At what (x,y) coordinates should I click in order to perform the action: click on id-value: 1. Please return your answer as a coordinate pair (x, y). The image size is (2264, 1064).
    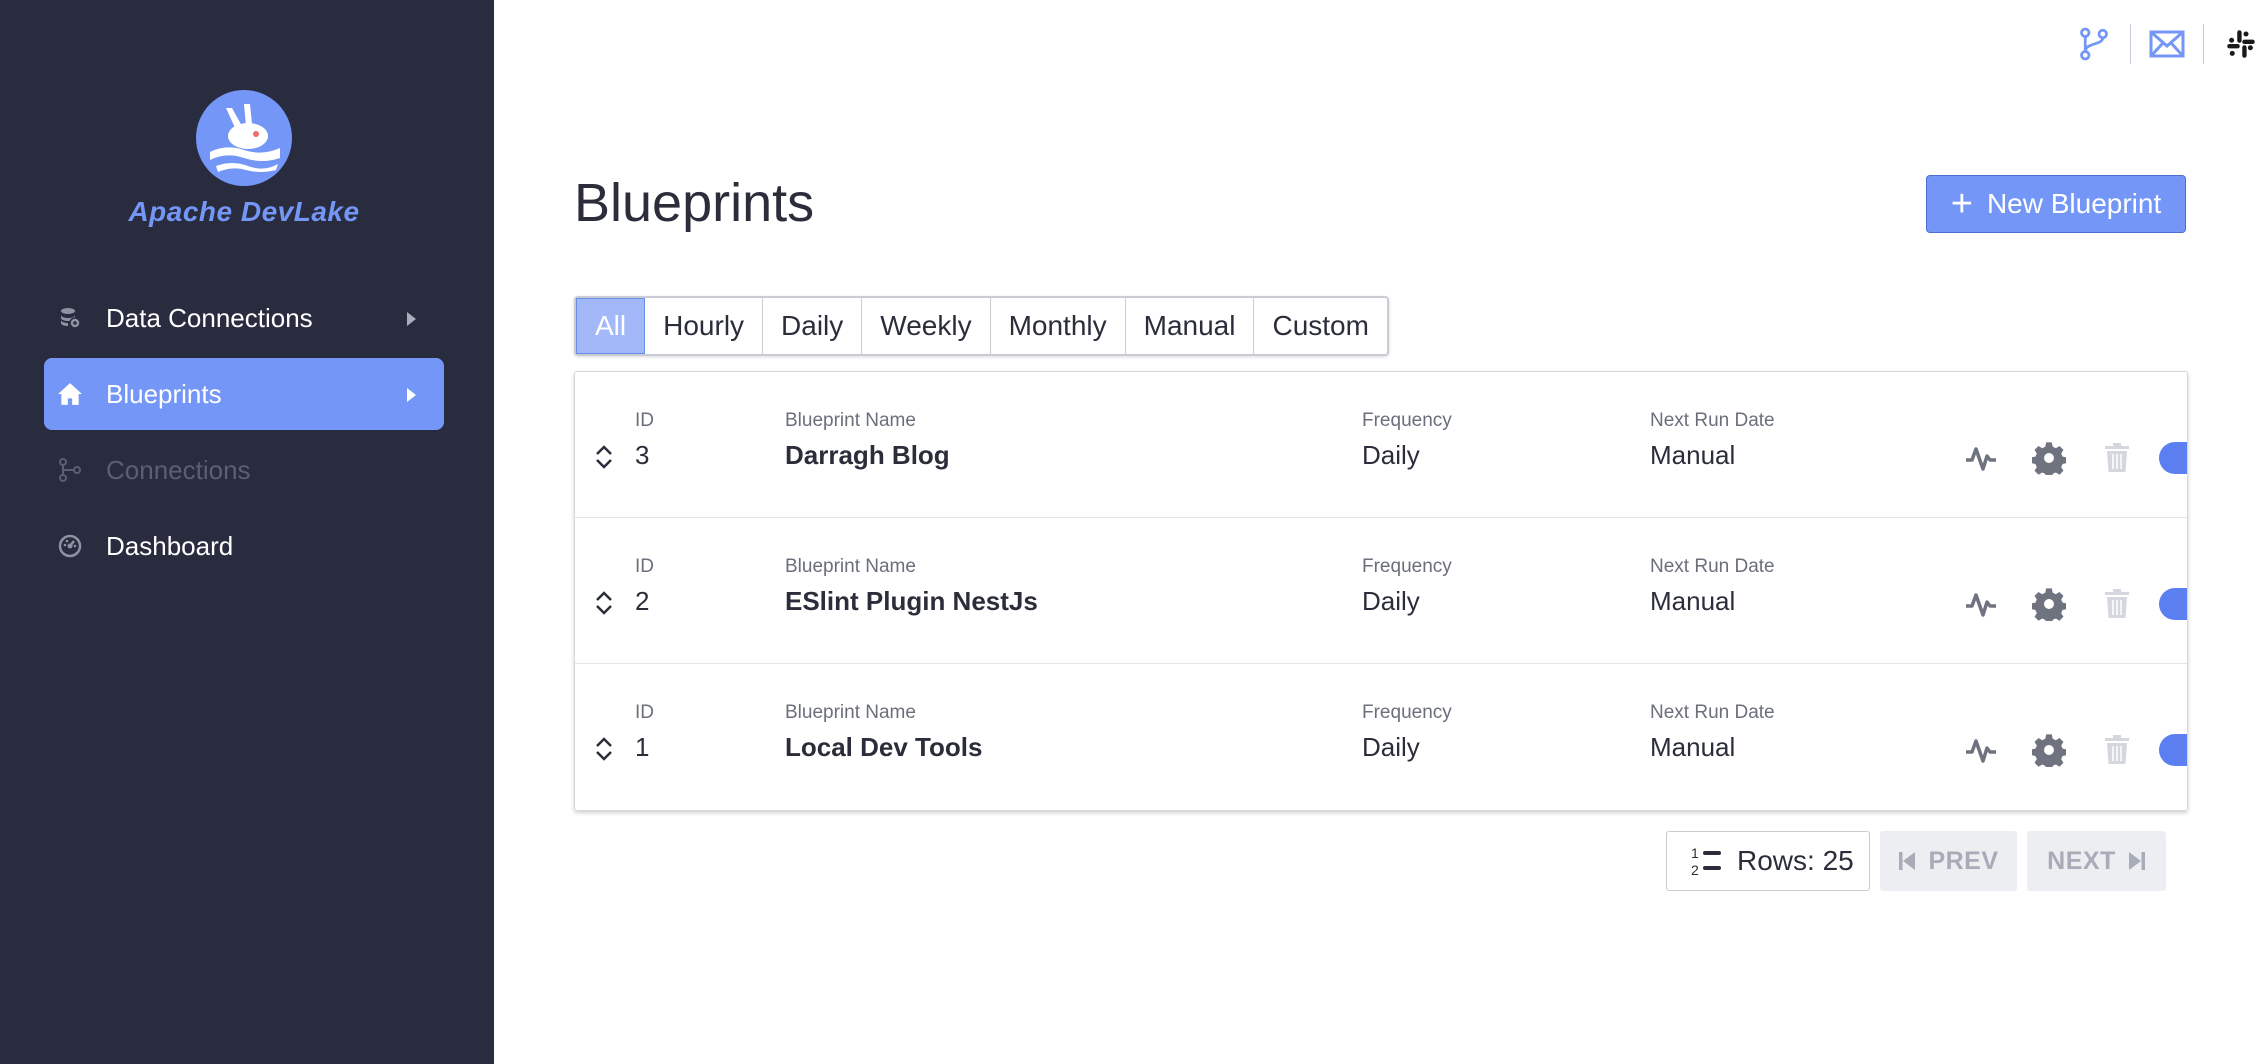
    Looking at the image, I should click on (642, 747).